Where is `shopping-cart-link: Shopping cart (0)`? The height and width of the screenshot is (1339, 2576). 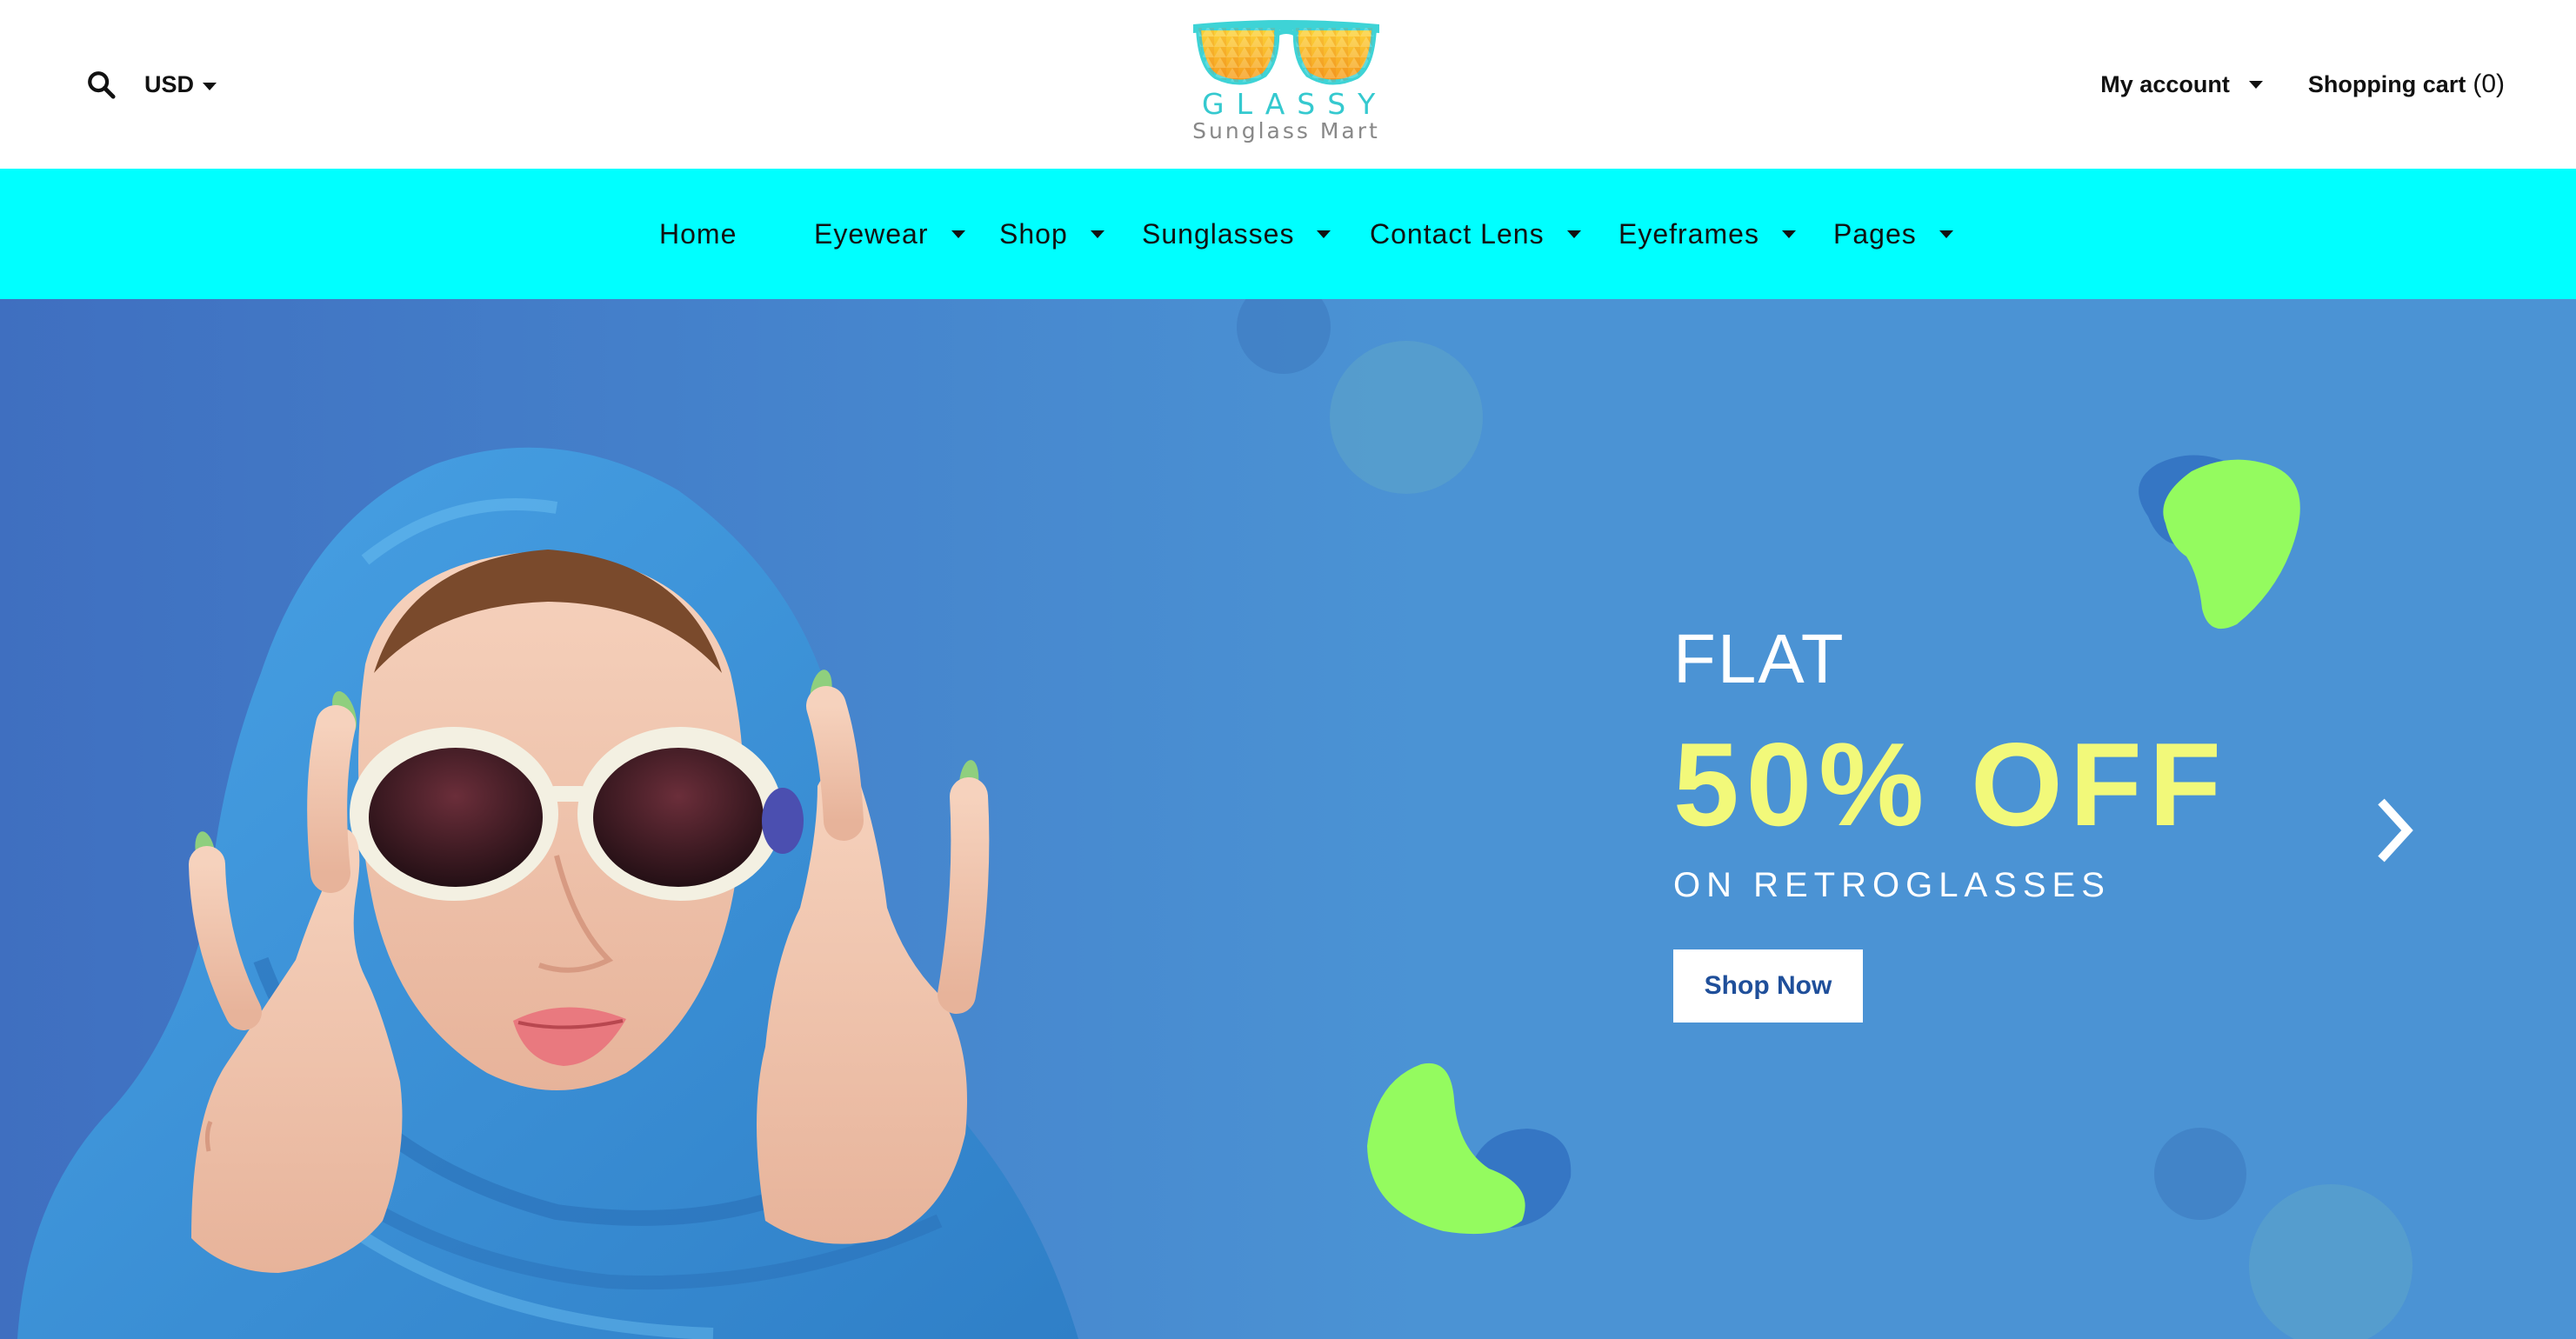
shopping-cart-link: Shopping cart (0) is located at coordinates (2406, 85).